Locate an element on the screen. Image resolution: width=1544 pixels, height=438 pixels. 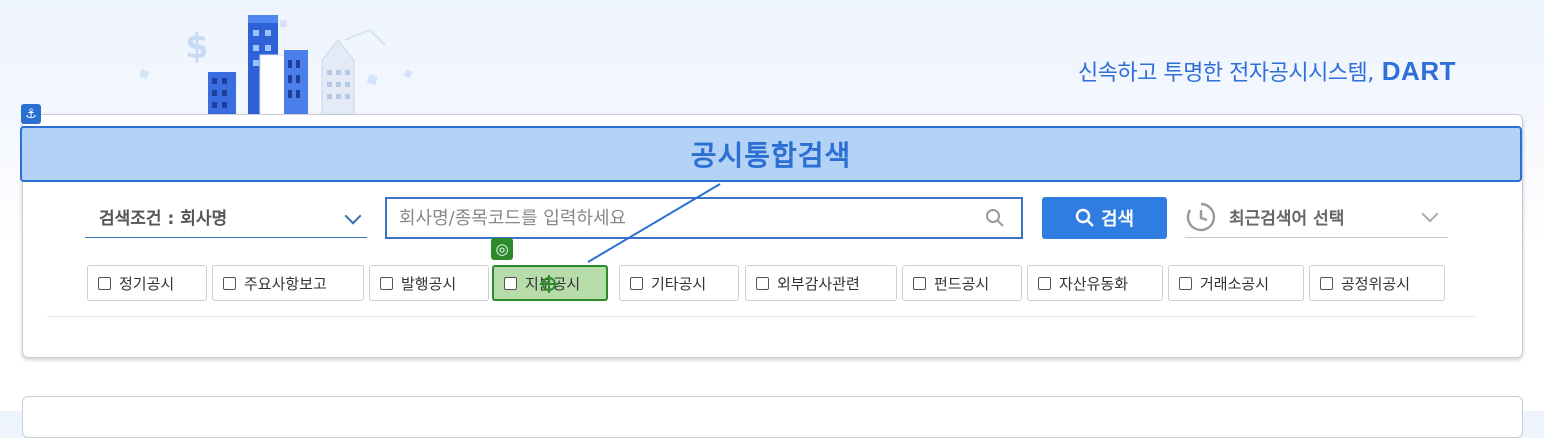
annotation-connector is located at coordinates (630, 238).